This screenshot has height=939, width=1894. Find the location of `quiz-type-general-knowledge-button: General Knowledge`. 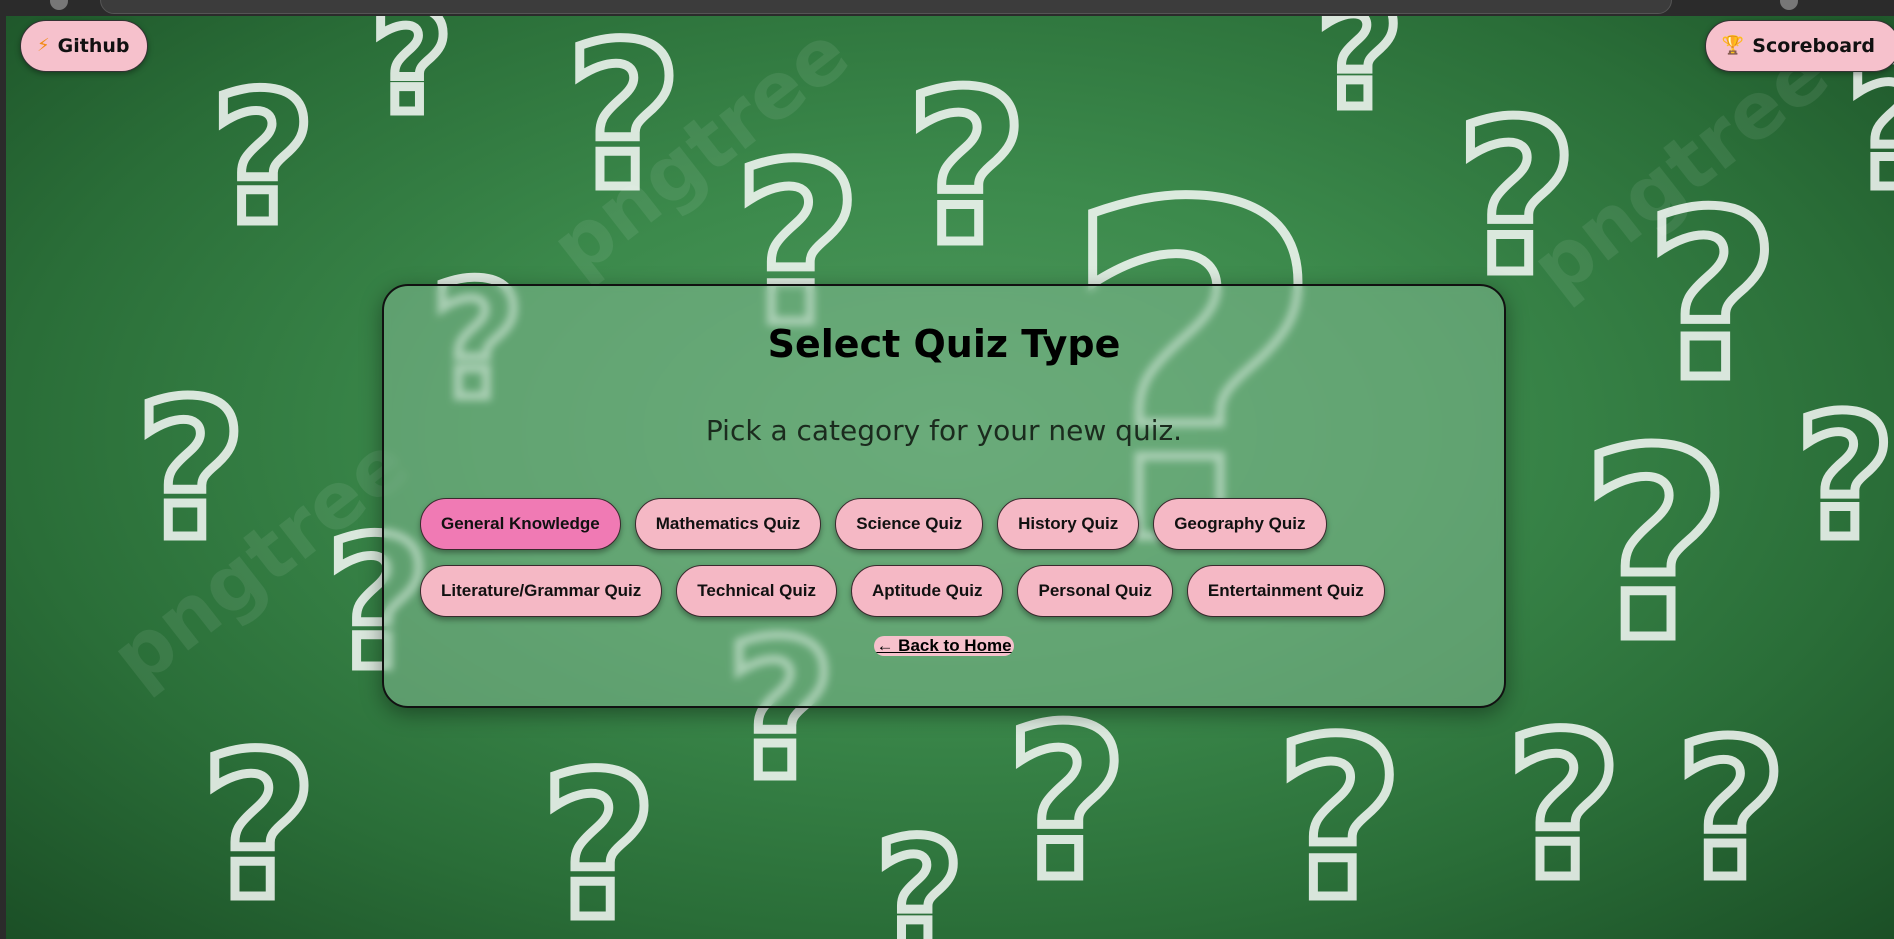

quiz-type-general-knowledge-button: General Knowledge is located at coordinates (520, 524).